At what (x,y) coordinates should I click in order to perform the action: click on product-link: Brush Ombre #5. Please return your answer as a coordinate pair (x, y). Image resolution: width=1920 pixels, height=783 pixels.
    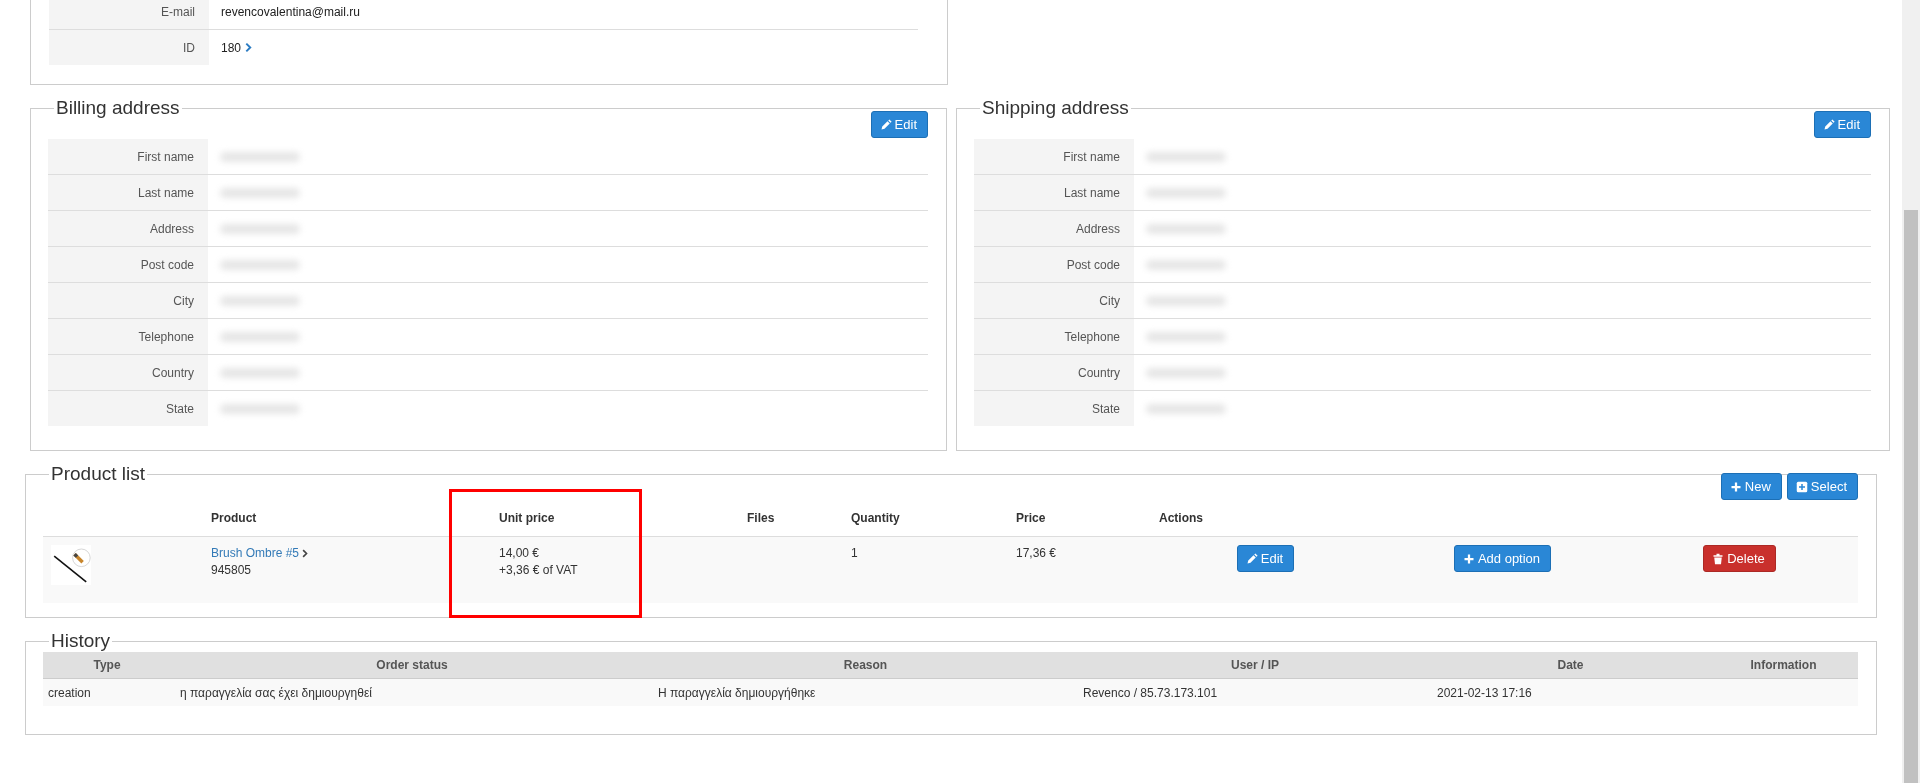
    Looking at the image, I should click on (255, 553).